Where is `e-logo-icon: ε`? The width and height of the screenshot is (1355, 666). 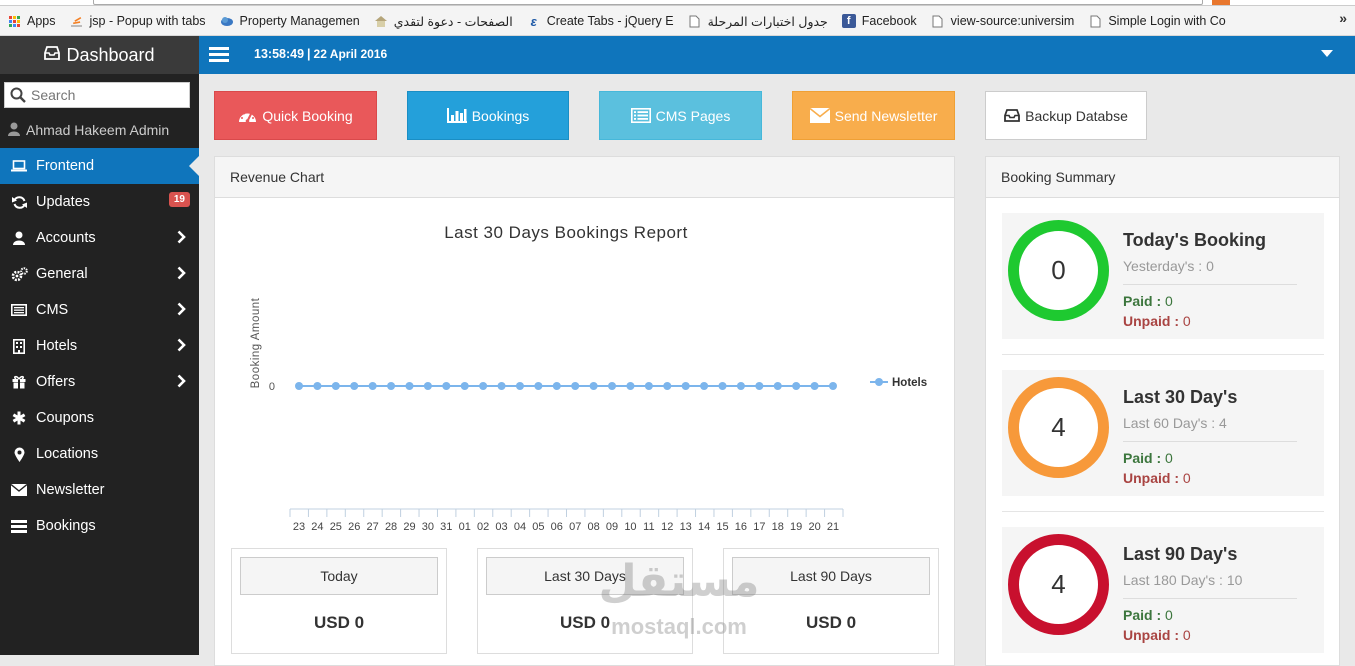 e-logo-icon: ε is located at coordinates (533, 21).